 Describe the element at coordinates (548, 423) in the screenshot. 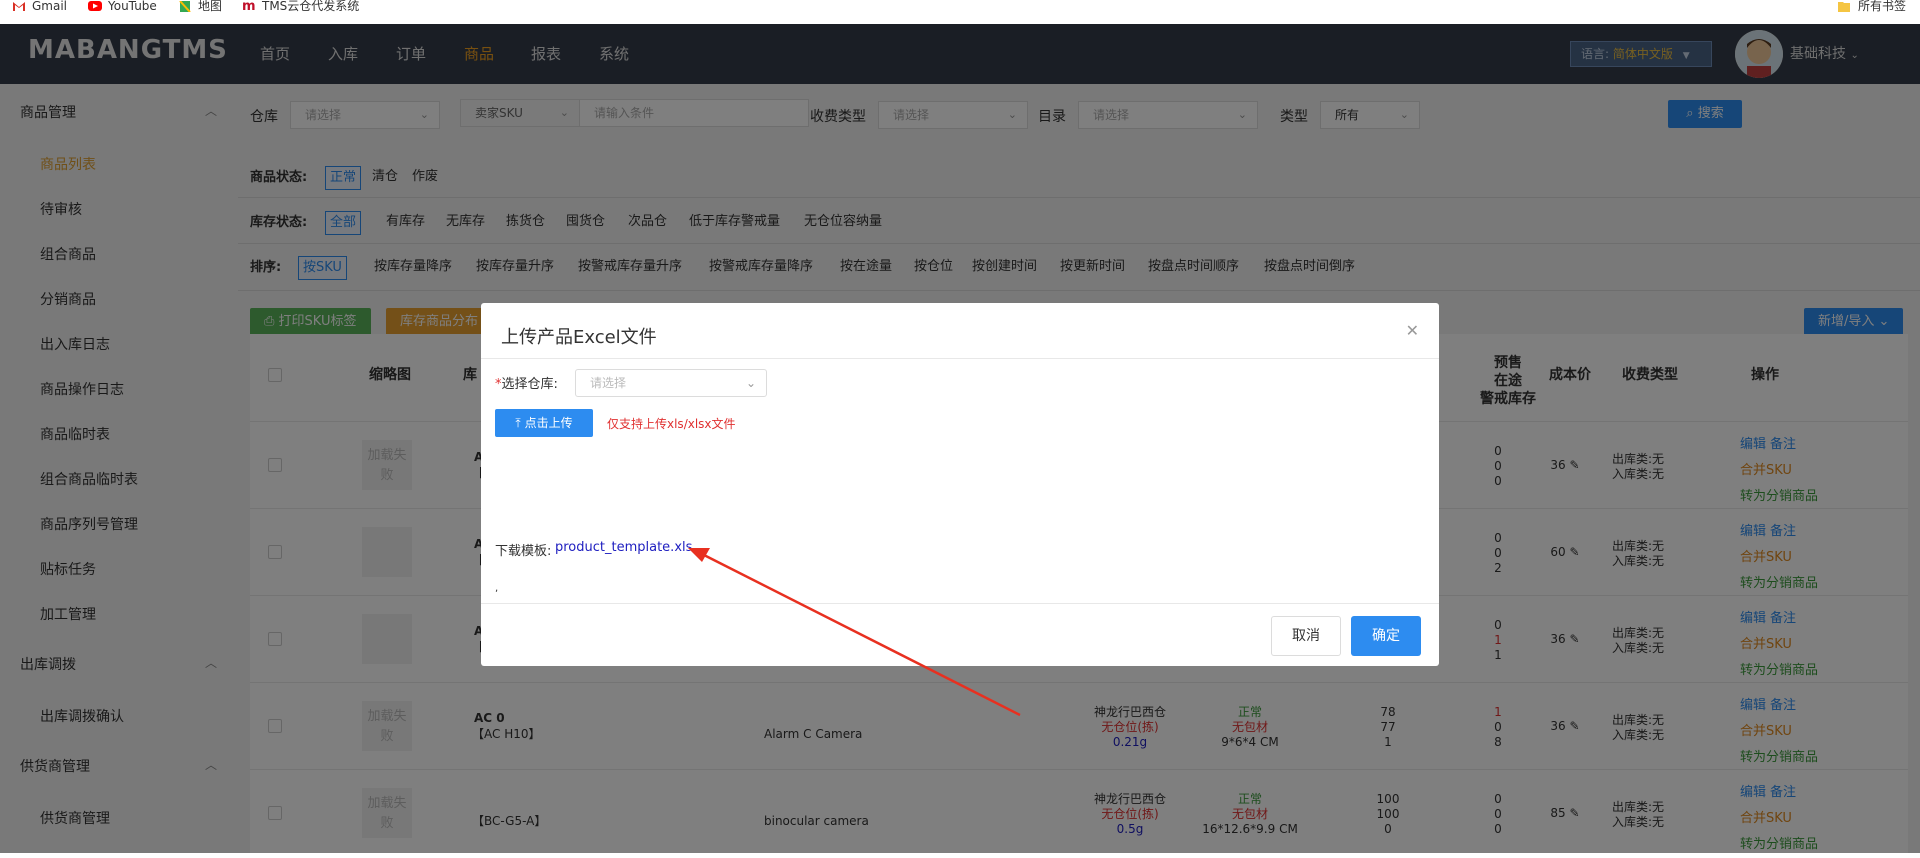

I see `upload-button-label: 点击上传` at that location.